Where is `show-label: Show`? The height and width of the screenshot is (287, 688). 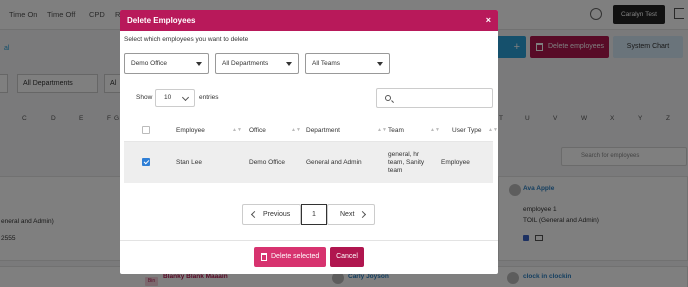
show-label: Show is located at coordinates (144, 97).